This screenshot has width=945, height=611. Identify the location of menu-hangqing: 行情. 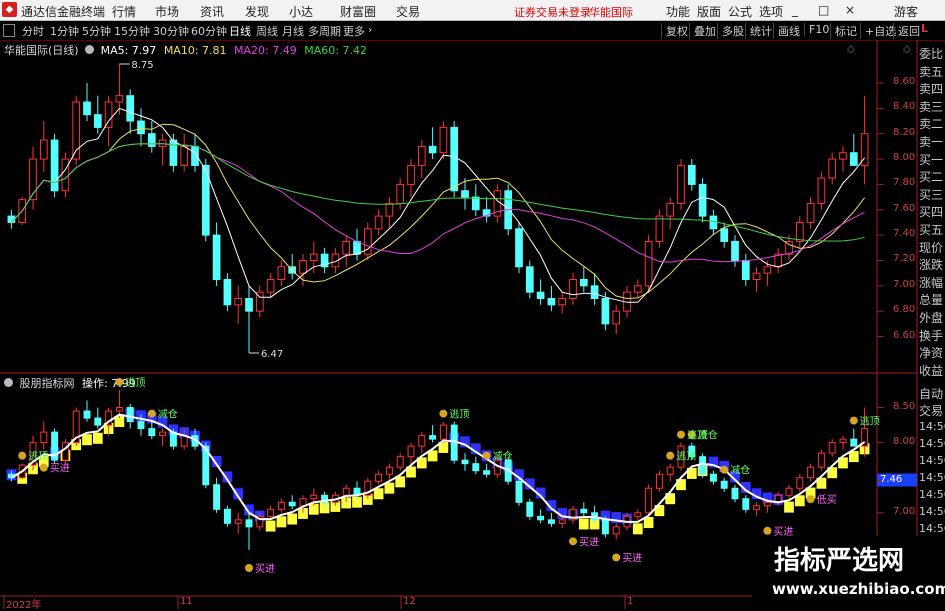
(124, 11).